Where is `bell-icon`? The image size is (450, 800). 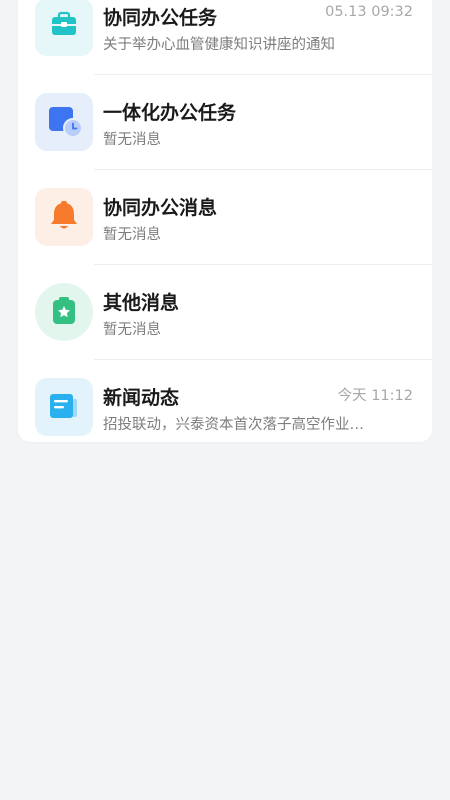
bell-icon is located at coordinates (64, 217).